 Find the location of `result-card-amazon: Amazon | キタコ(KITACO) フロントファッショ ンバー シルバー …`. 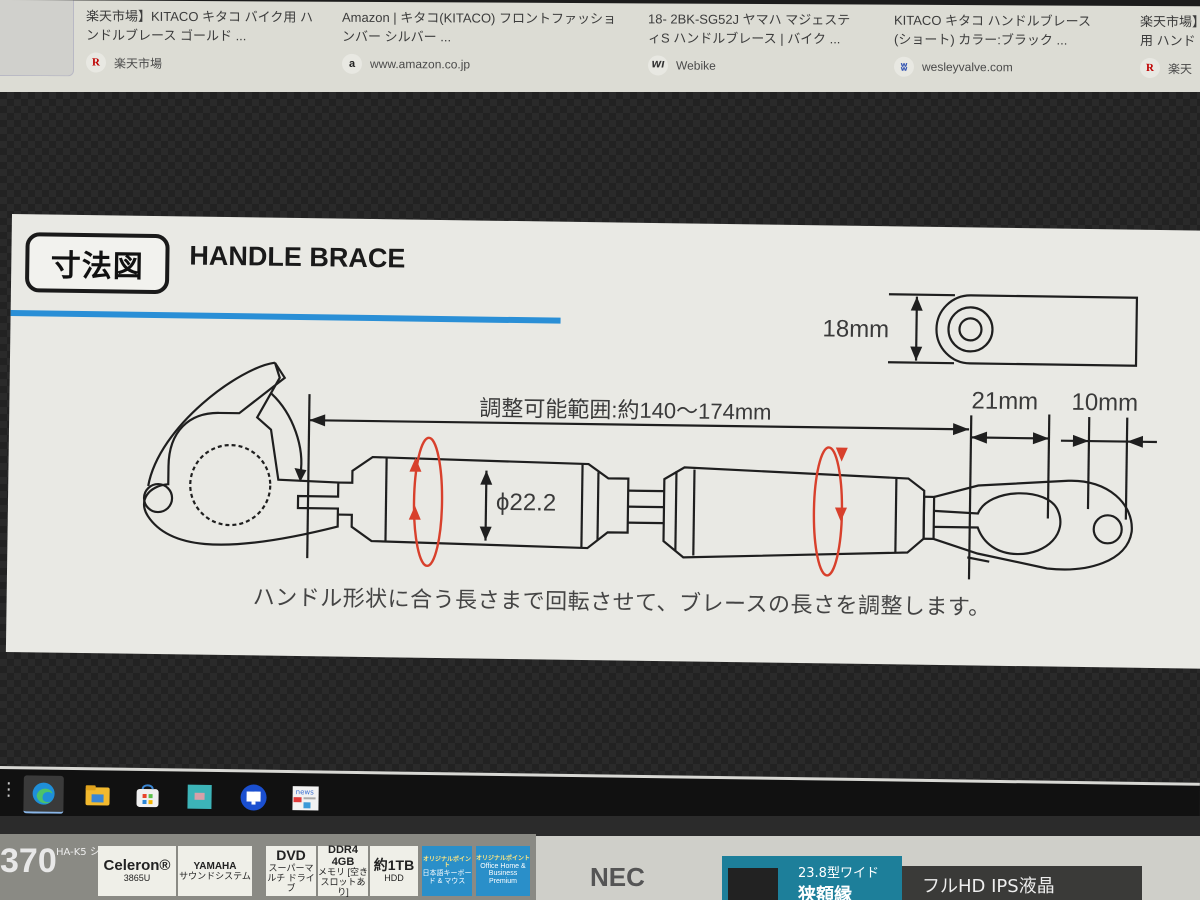

result-card-amazon: Amazon | キタコ(KITACO) フロントファッショ ンバー シルバー … is located at coordinates (482, 41).